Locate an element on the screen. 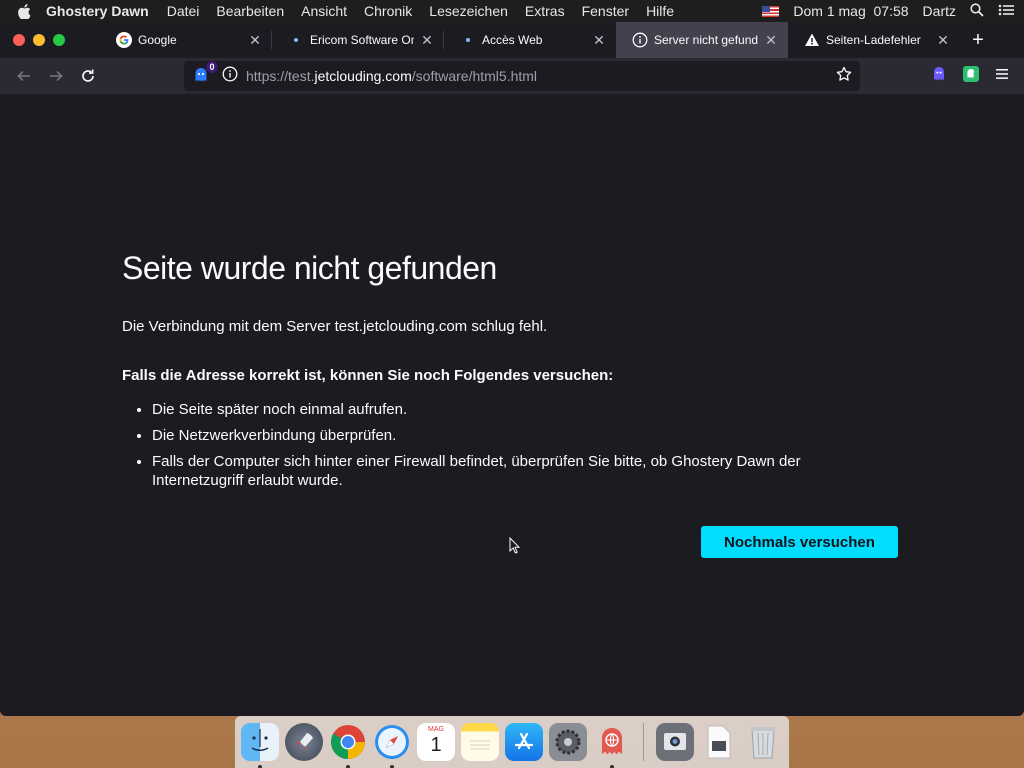  spotlight-search-icon is located at coordinates (977, 11).